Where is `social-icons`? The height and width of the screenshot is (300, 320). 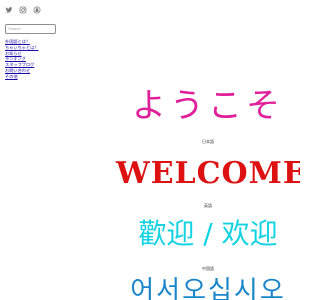
social-icons is located at coordinates (23, 10).